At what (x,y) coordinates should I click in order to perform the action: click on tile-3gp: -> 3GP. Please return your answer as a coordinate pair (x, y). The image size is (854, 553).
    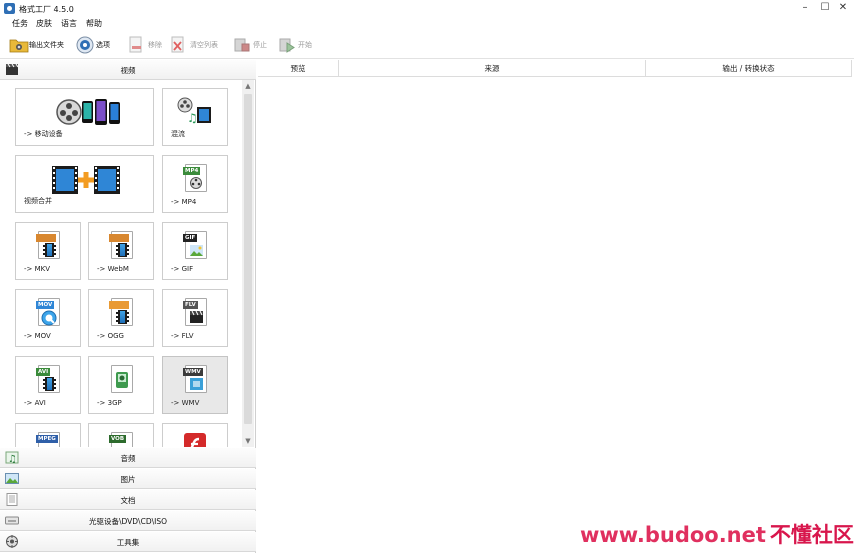
    Looking at the image, I should click on (121, 385).